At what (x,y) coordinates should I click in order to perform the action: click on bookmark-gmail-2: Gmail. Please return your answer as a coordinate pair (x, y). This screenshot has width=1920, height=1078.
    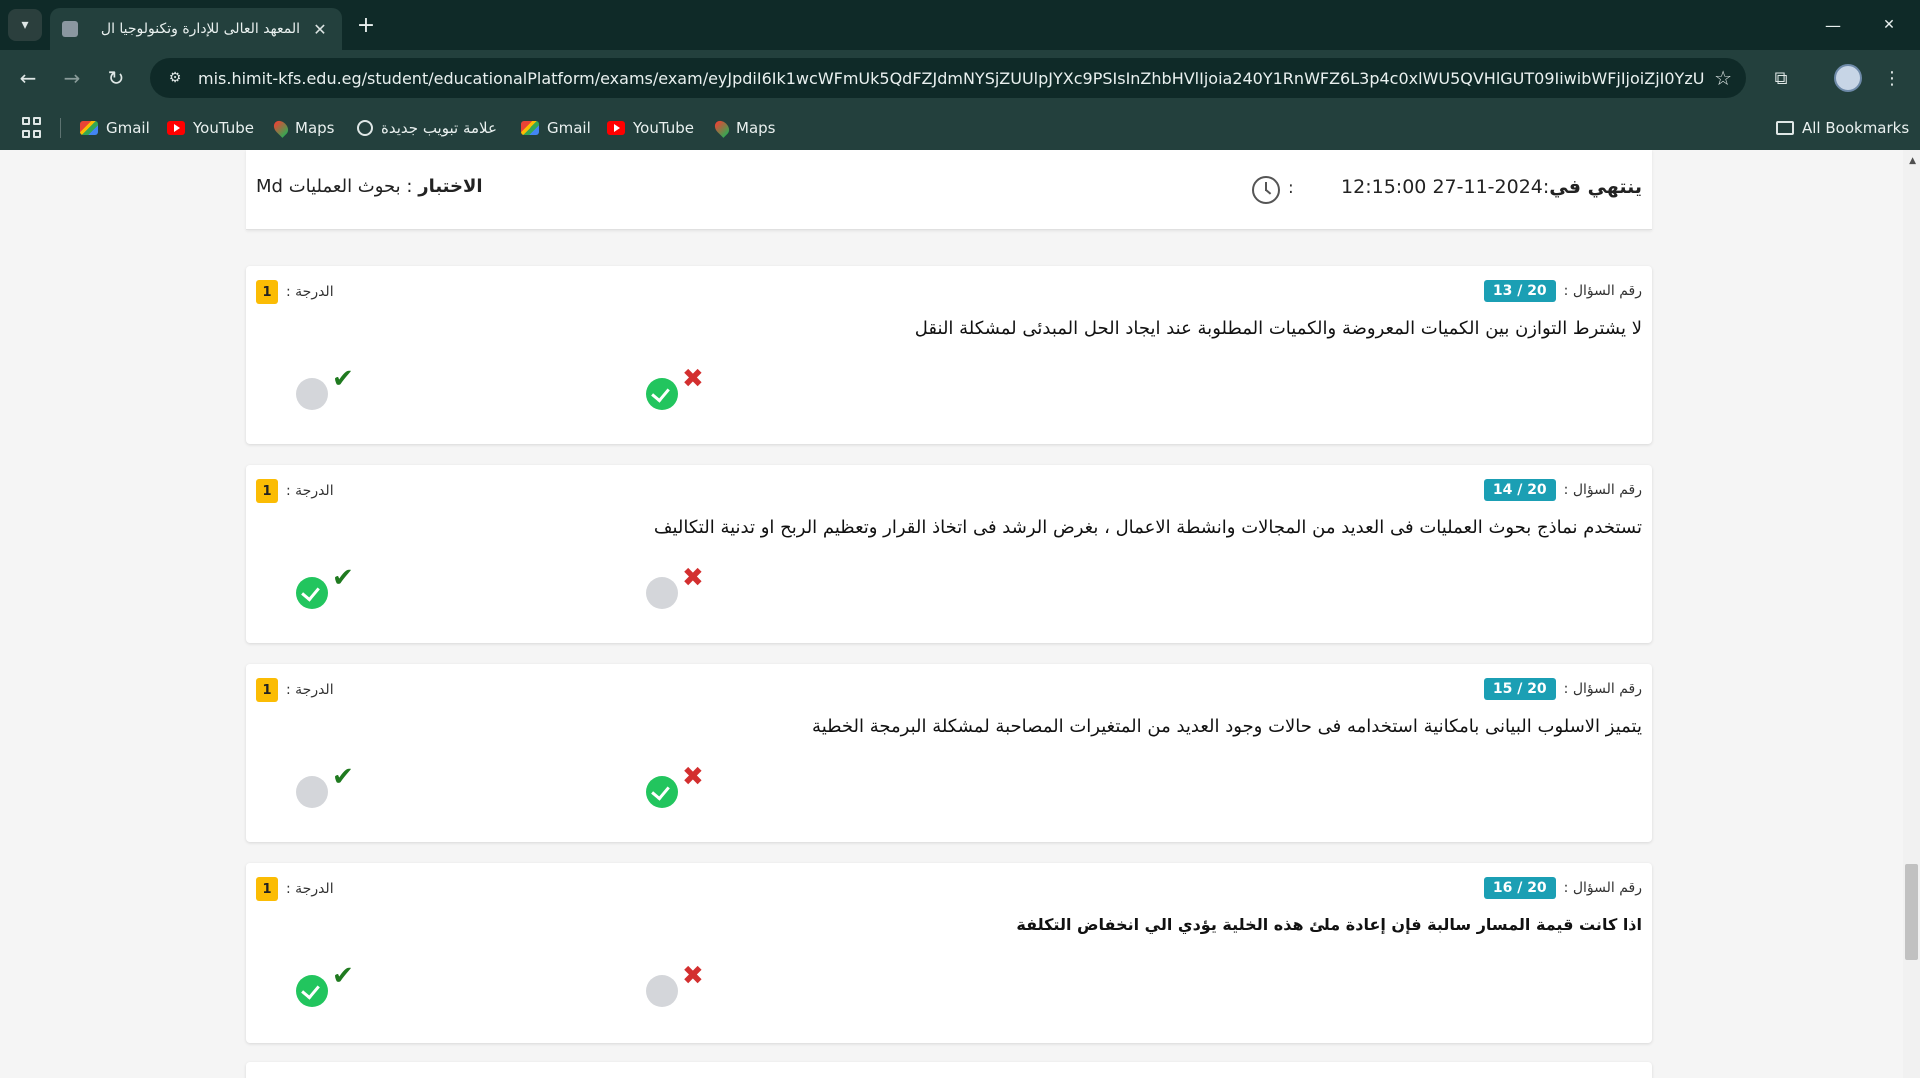
    Looking at the image, I should click on (556, 128).